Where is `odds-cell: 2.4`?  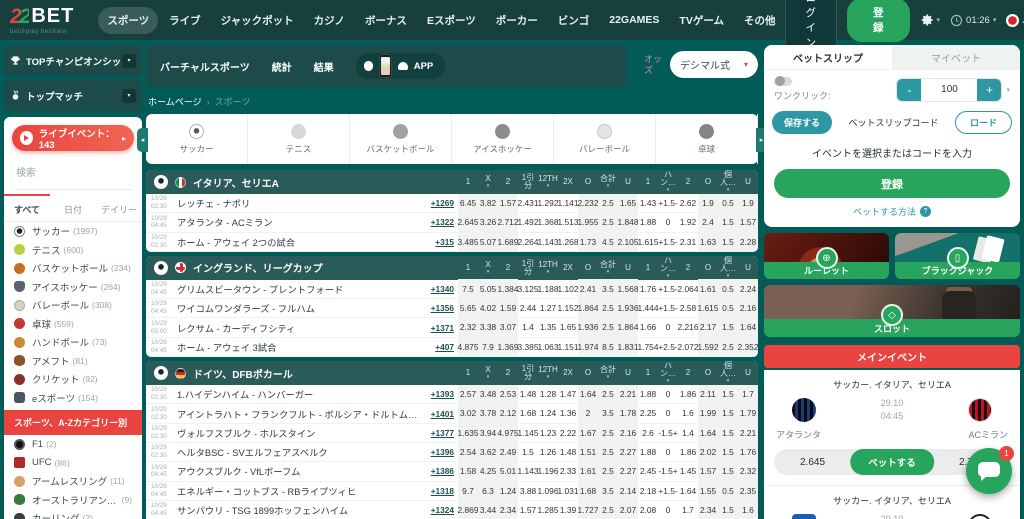
odds-cell: 2.4 is located at coordinates (708, 222).